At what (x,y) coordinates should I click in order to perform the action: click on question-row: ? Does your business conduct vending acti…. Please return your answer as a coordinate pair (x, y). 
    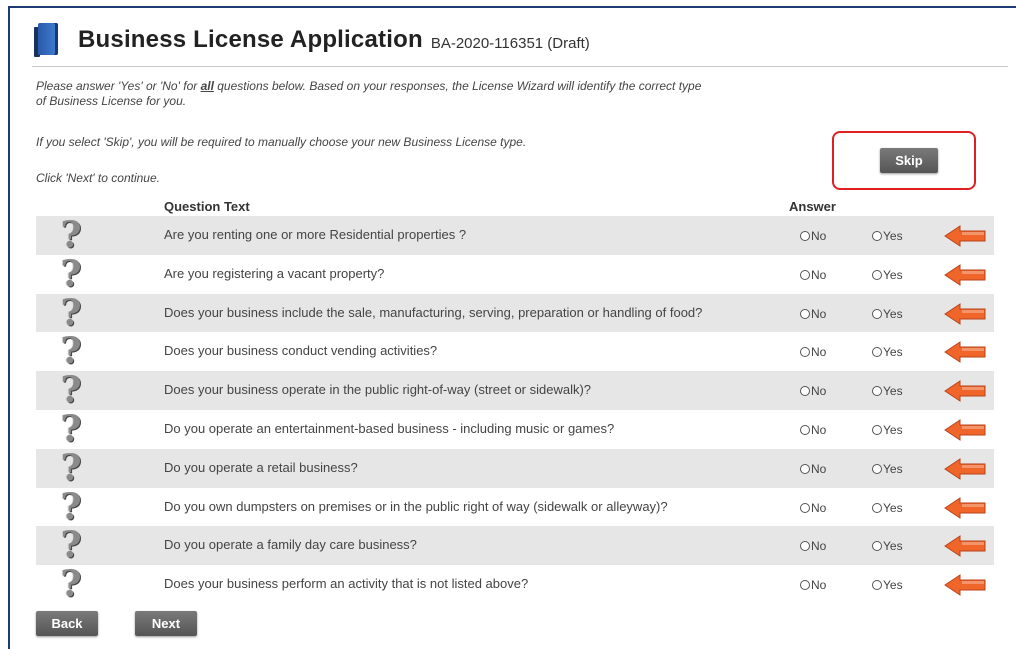
    Looking at the image, I should click on (515, 351).